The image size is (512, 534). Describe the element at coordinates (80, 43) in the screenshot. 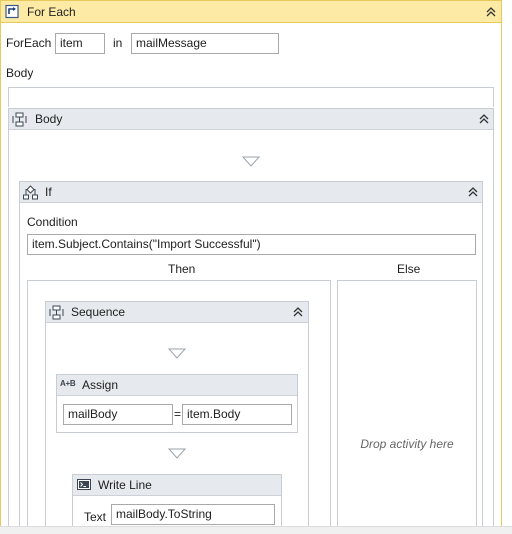

I see `item-variable-field: item` at that location.